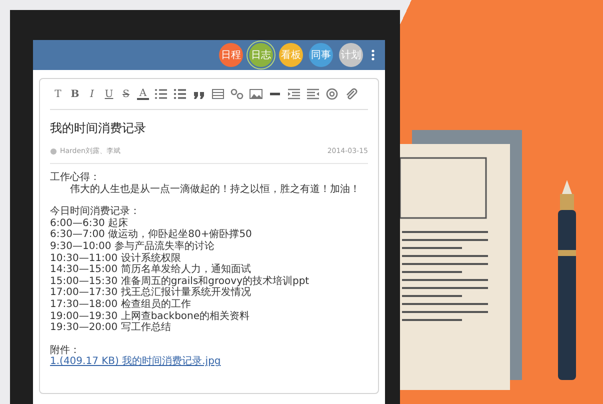  What do you see at coordinates (180, 281) in the screenshot?
I see `note-line: 15:00—15:30 准备周五的grails和groovy的技术培训ppt` at bounding box center [180, 281].